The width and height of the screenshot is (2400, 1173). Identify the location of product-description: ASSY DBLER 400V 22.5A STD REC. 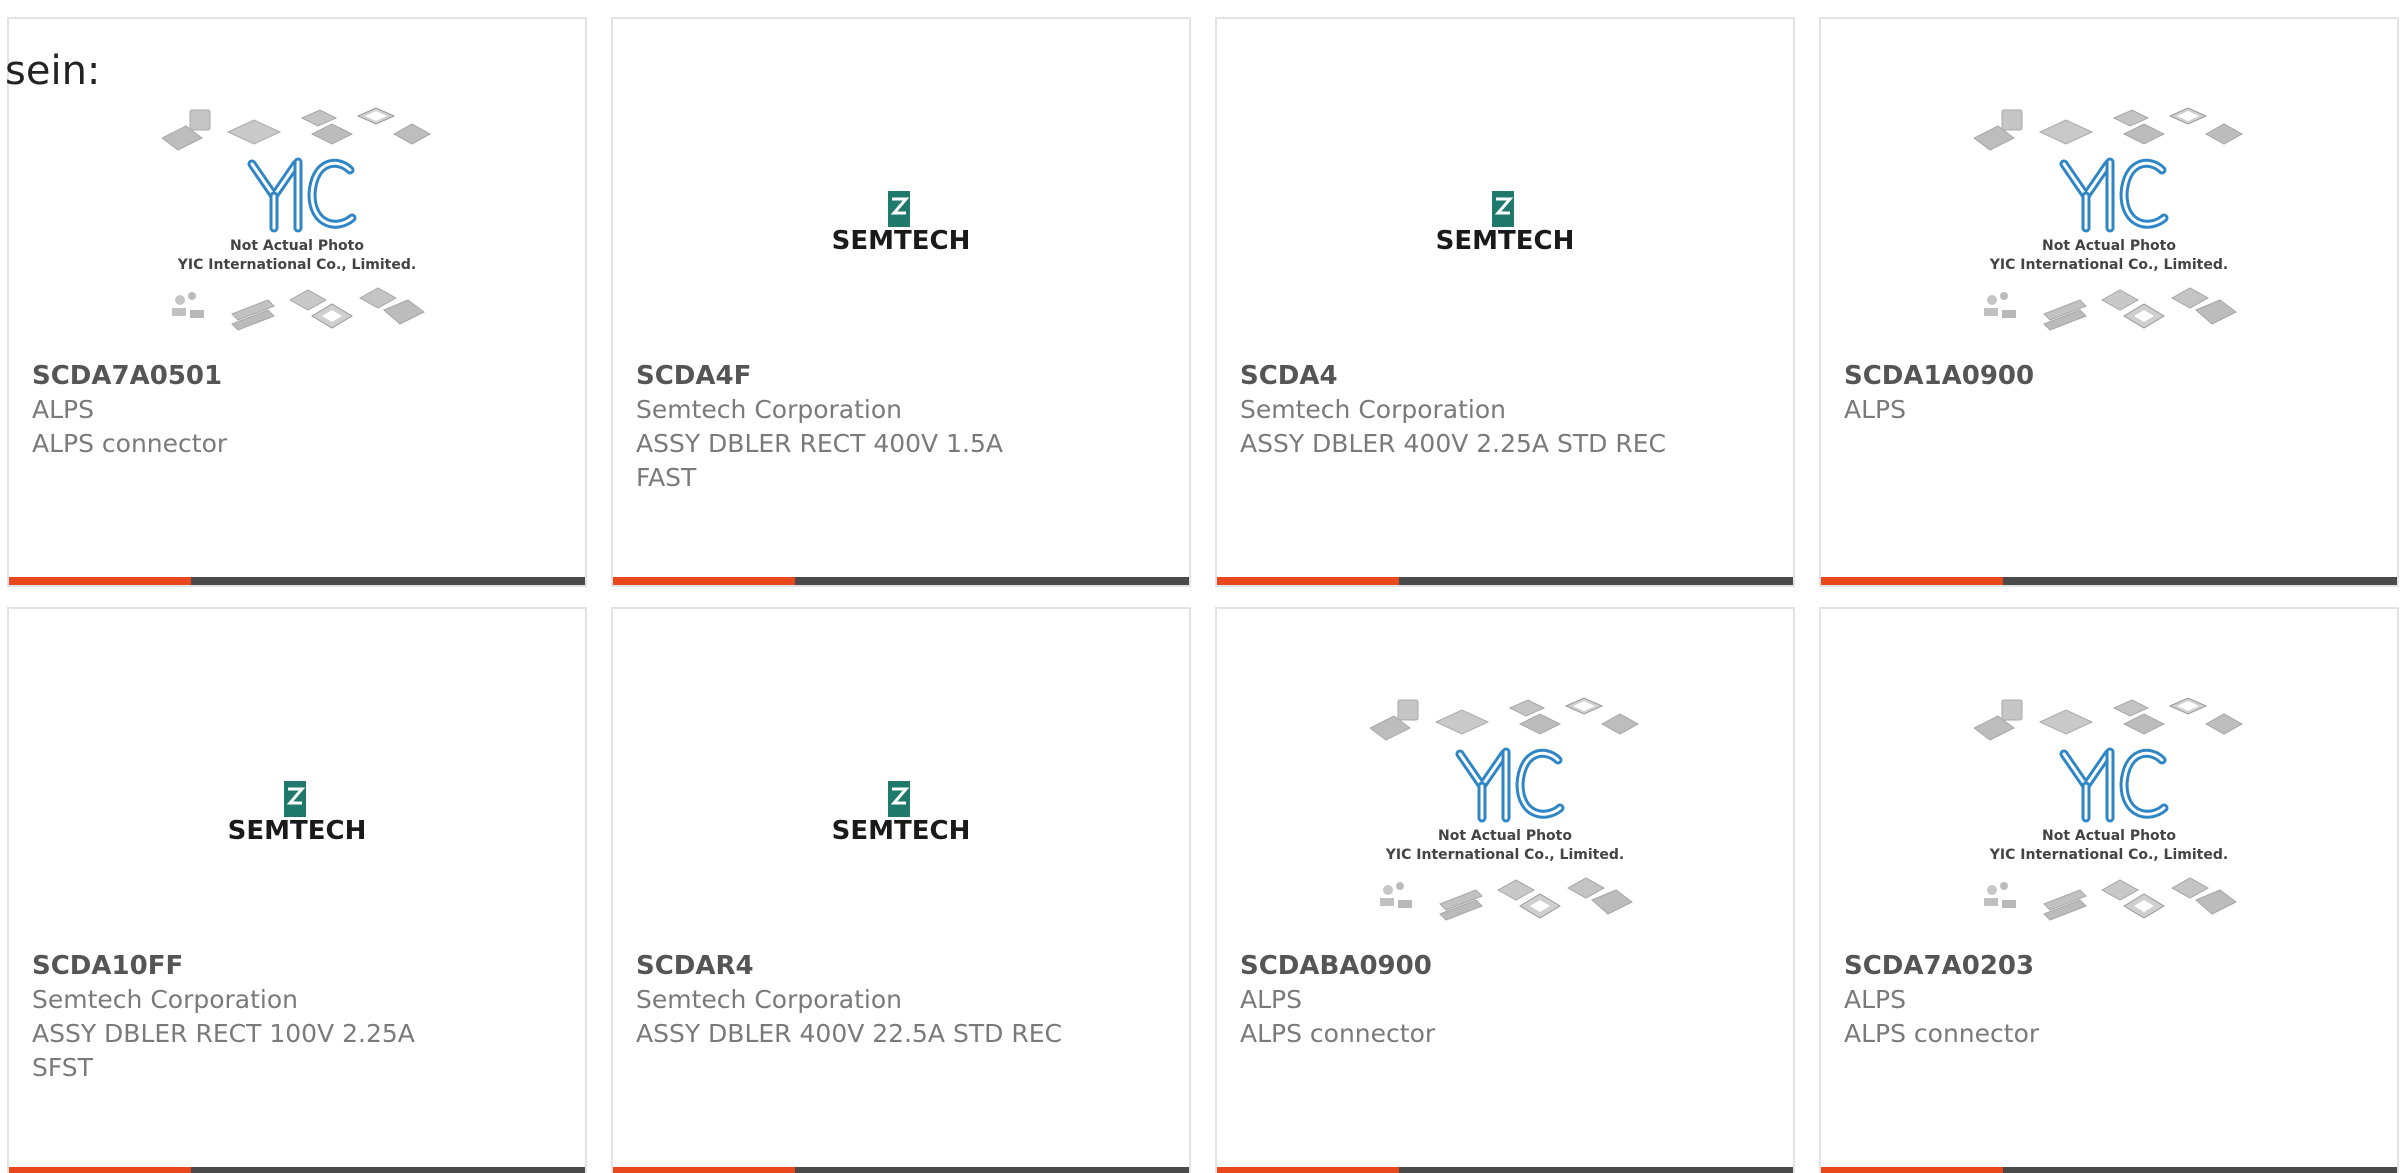
(849, 1033).